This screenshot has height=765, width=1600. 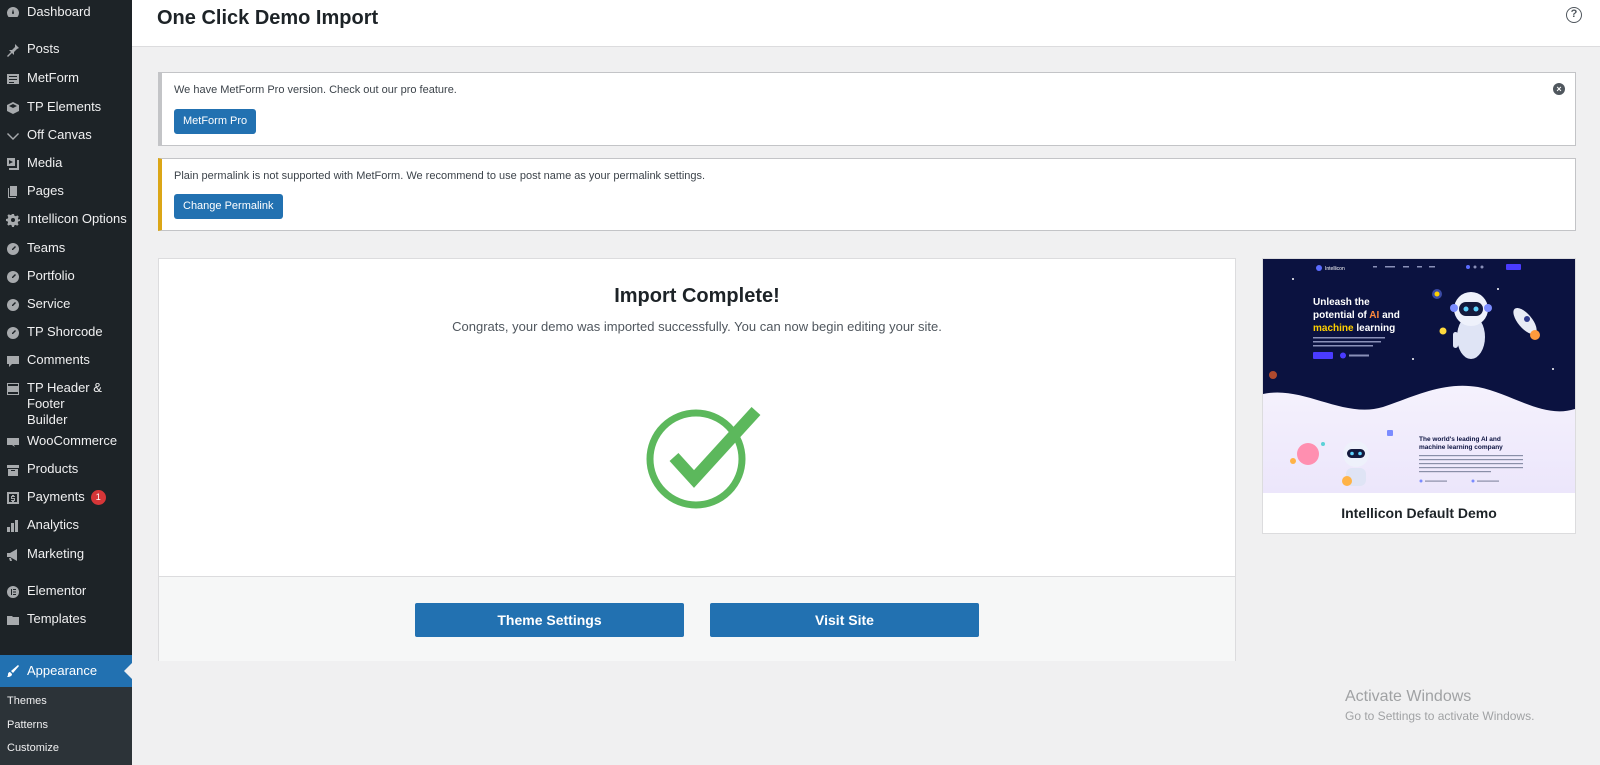 I want to click on metform-pro-button: MetForm Pro, so click(x=215, y=121).